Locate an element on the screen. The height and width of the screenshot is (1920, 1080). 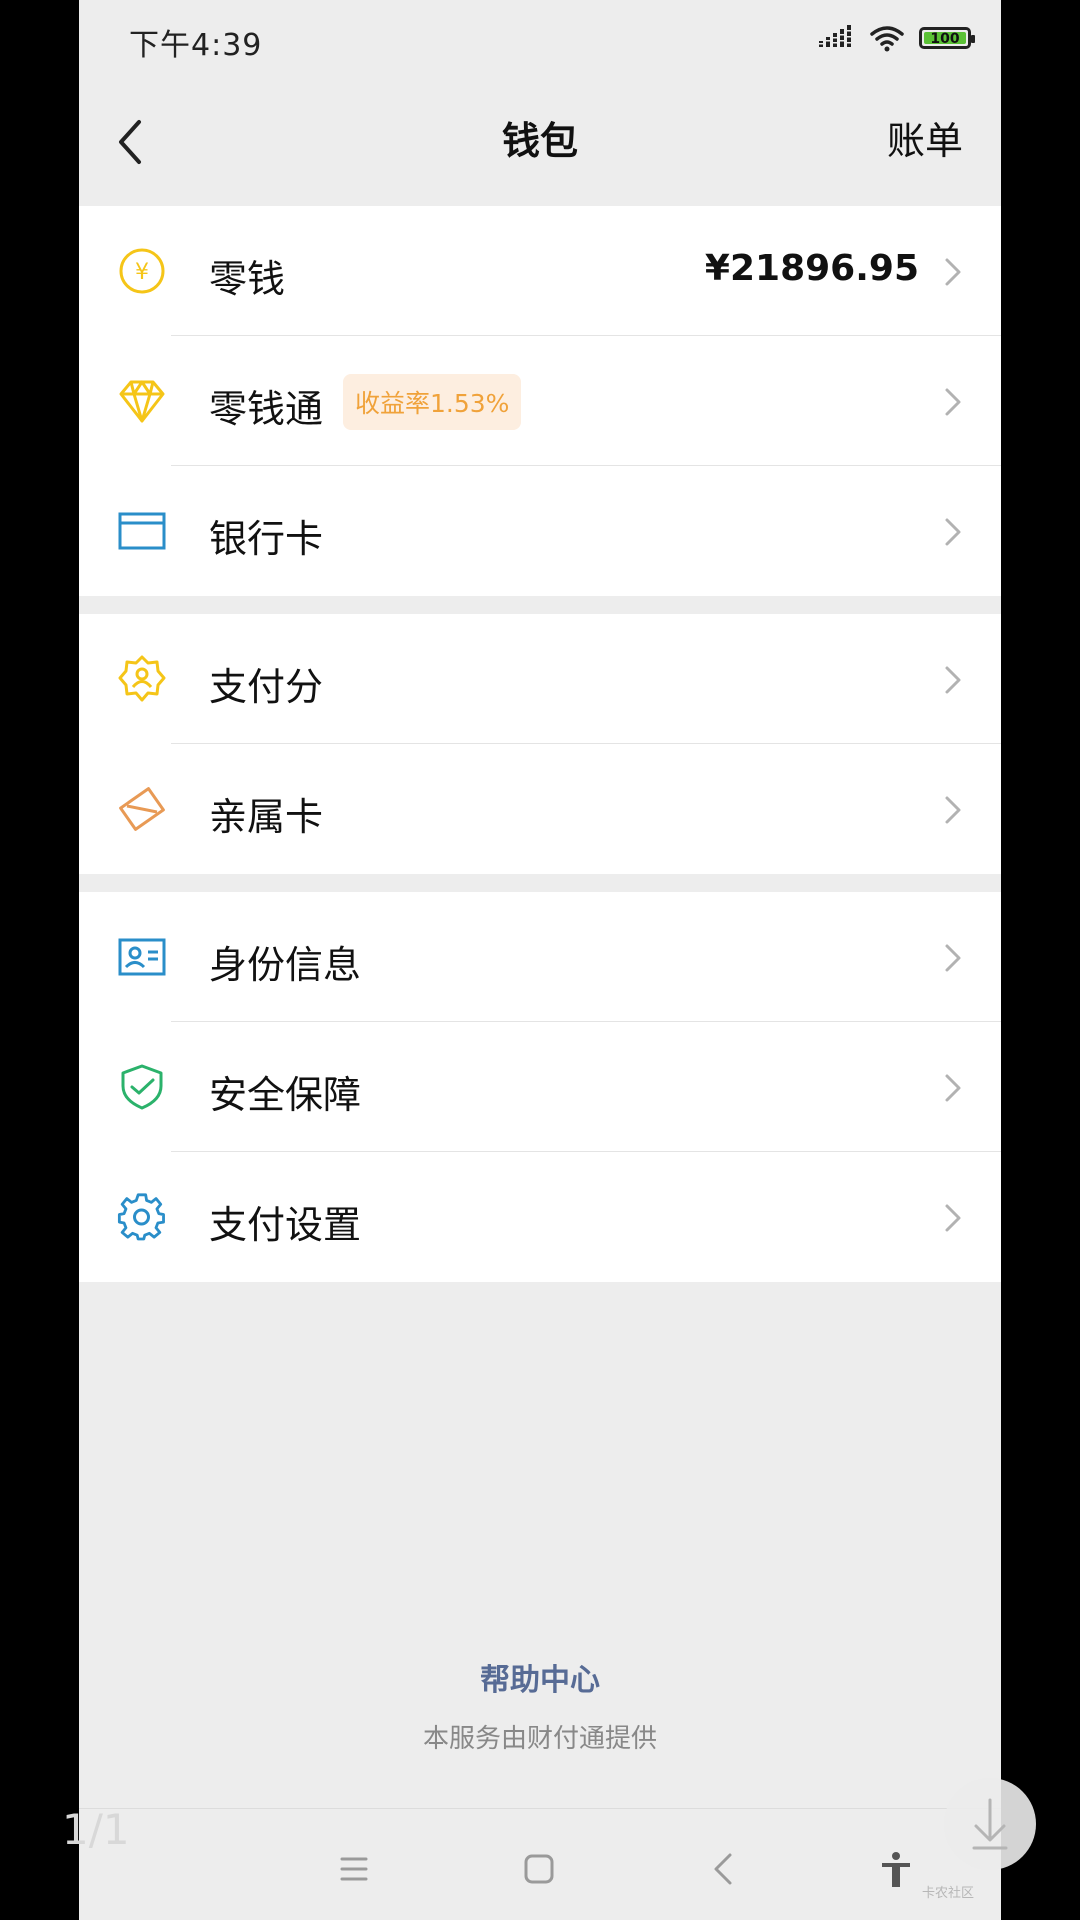
row-label: 亲属卡 is located at coordinates (266, 817).